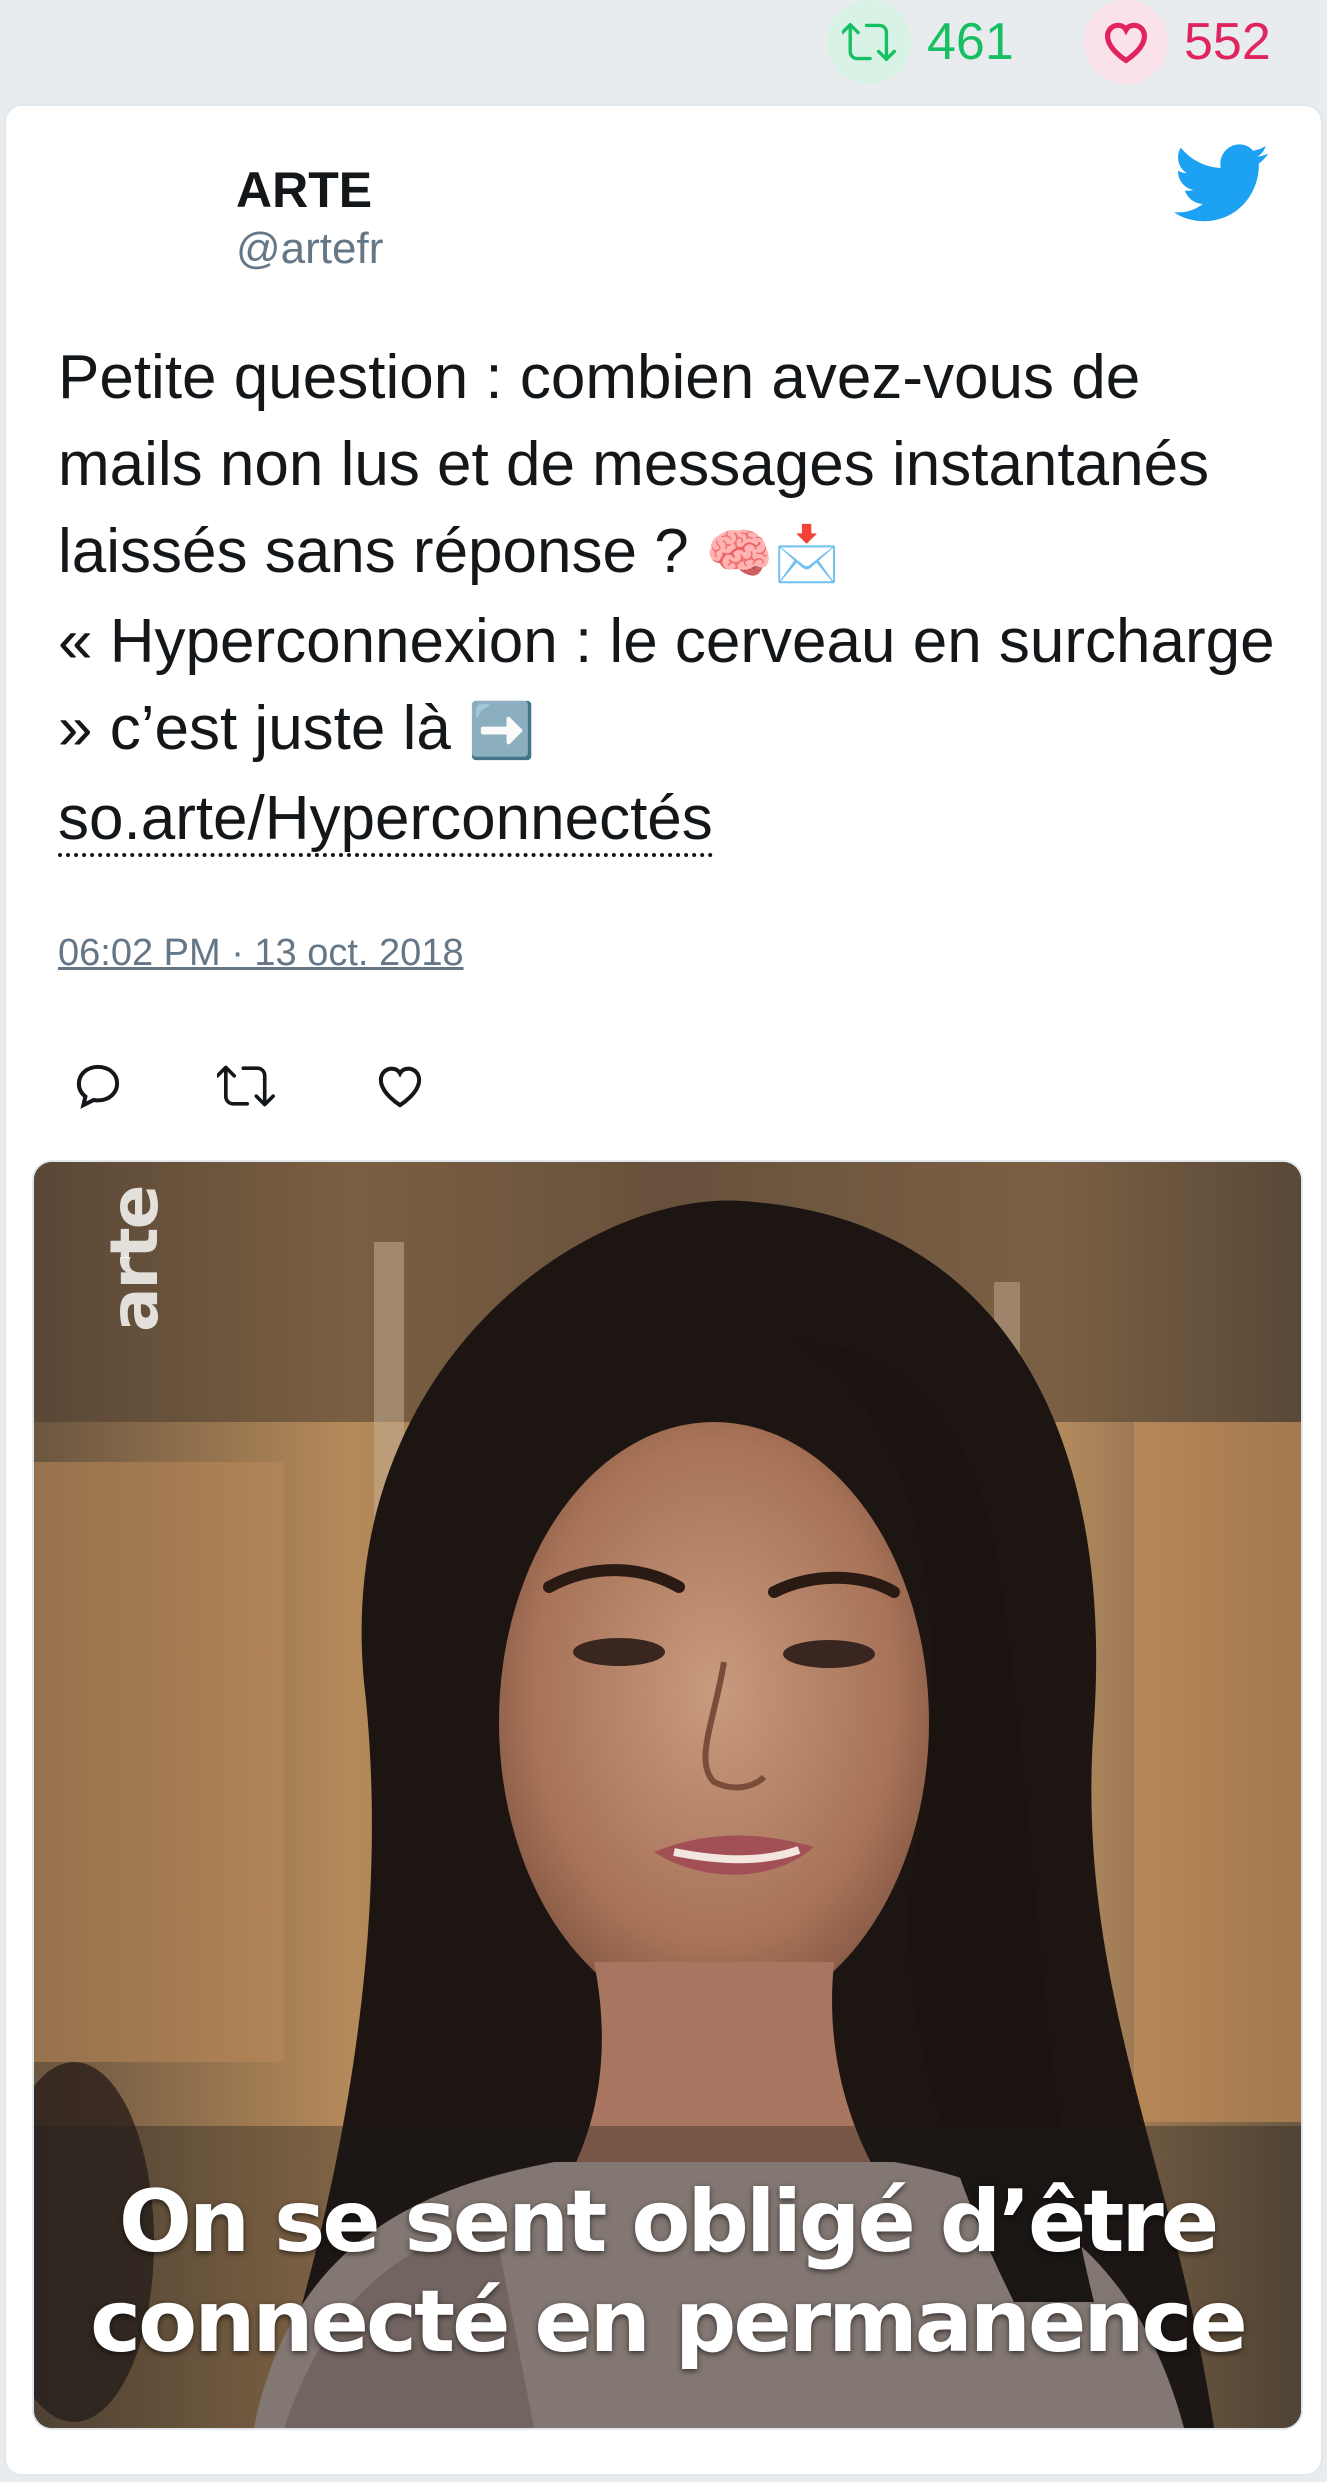  What do you see at coordinates (502, 731) in the screenshot?
I see `arrow-right-emoji: ➡️` at bounding box center [502, 731].